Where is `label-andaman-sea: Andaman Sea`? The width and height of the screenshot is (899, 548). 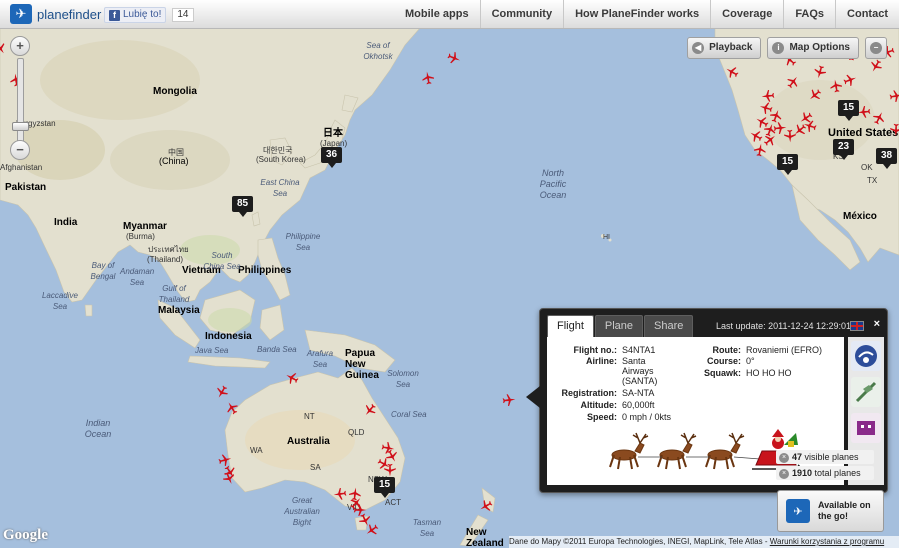 label-andaman-sea: Andaman Sea is located at coordinates (137, 277).